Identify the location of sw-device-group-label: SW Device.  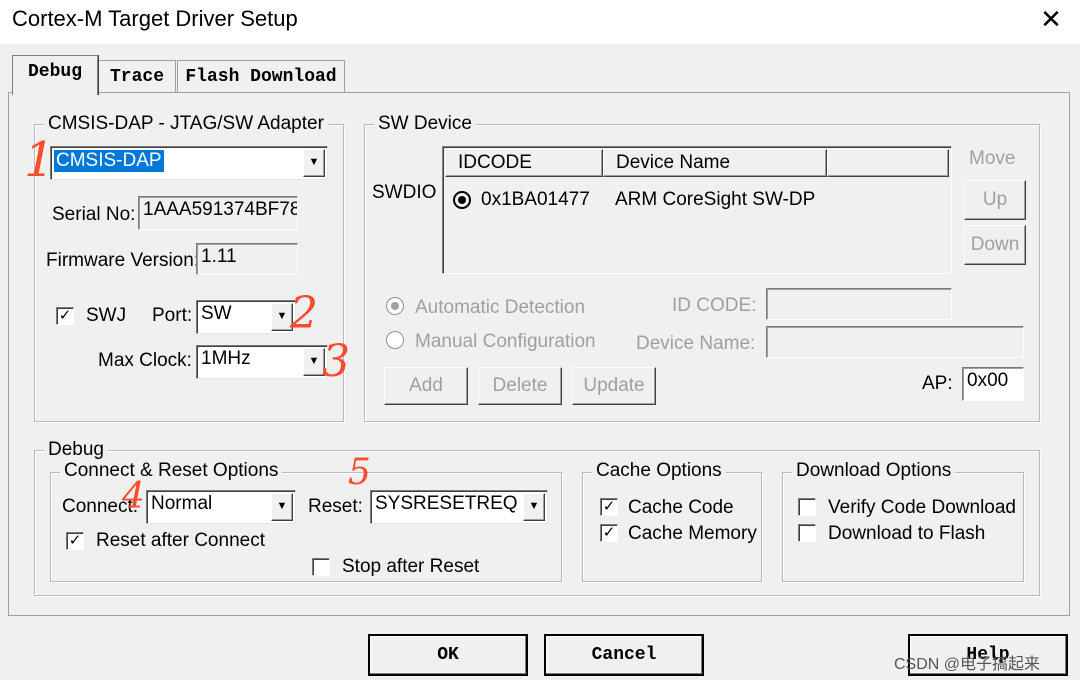
(425, 124).